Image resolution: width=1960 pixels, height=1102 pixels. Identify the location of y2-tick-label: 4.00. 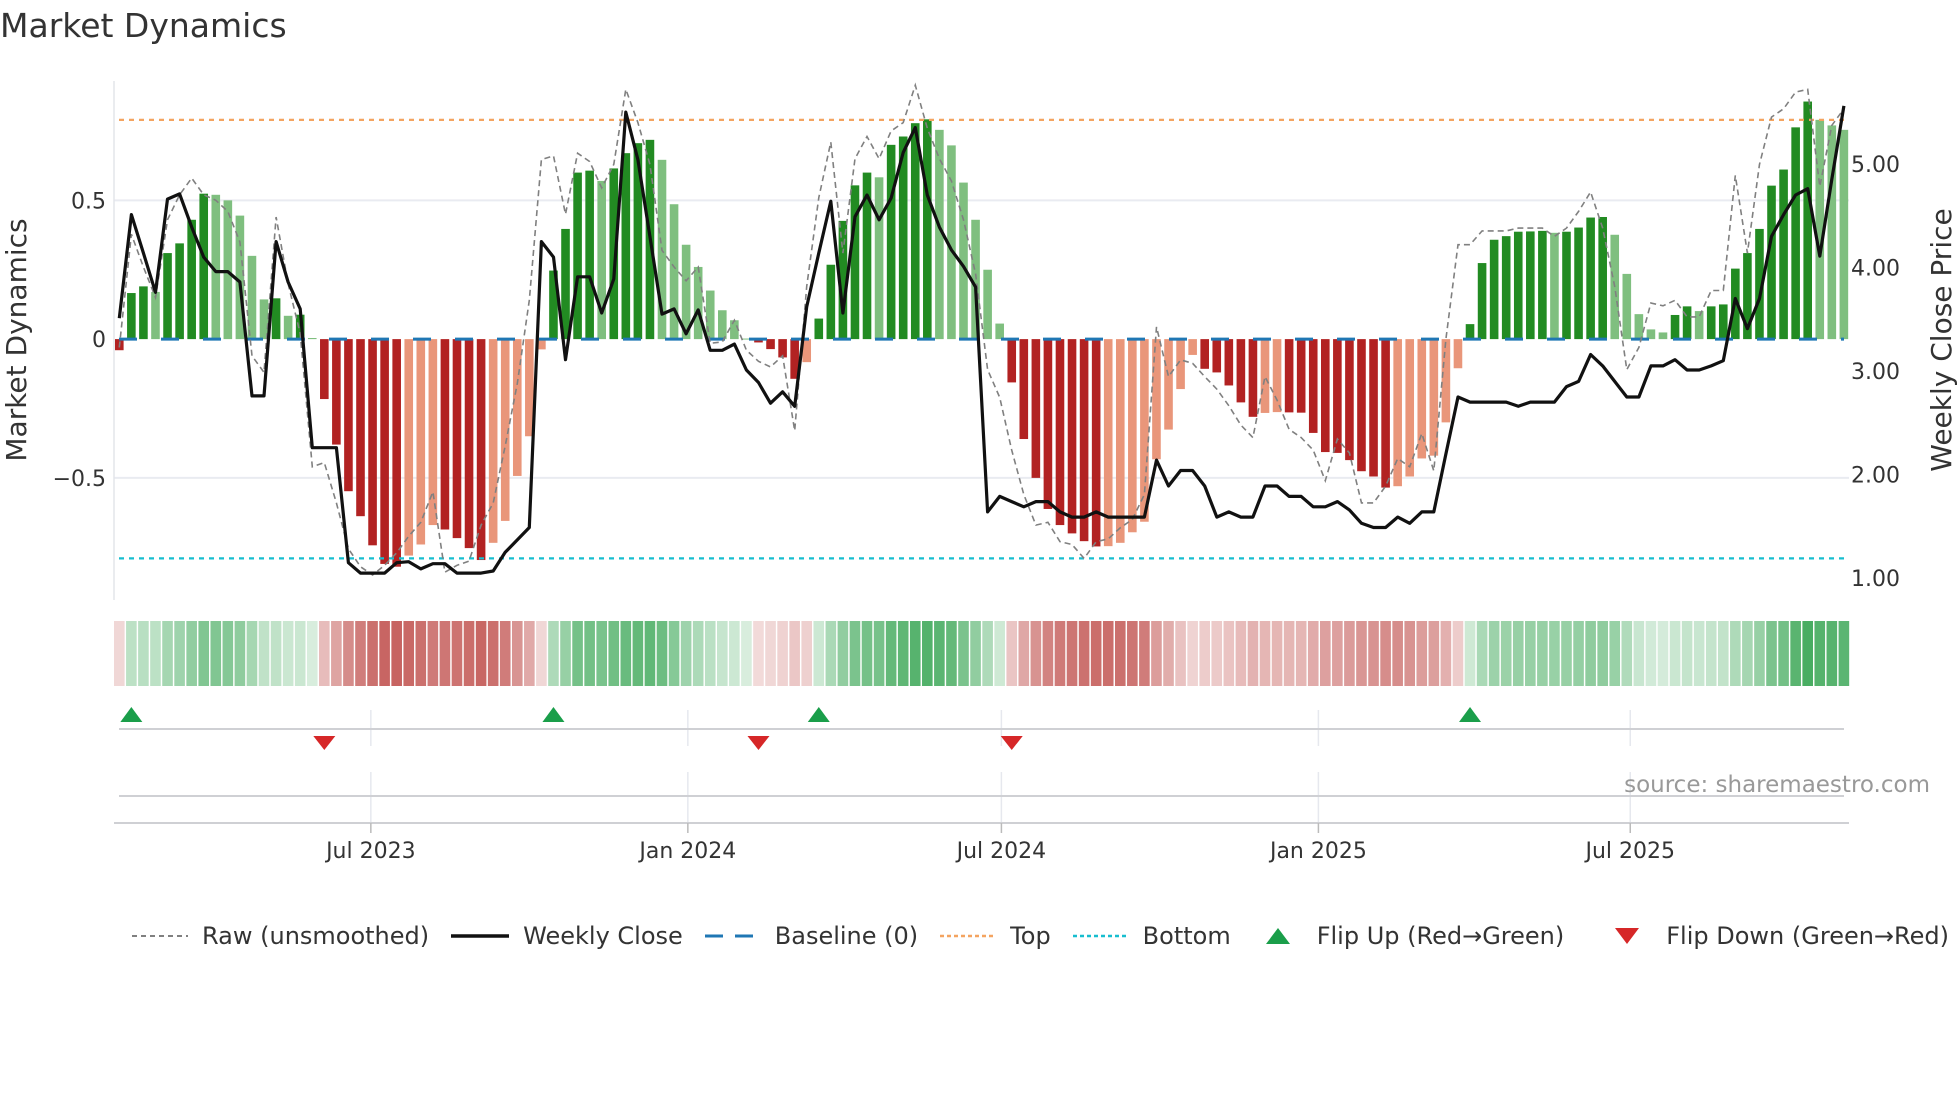
(1875, 268).